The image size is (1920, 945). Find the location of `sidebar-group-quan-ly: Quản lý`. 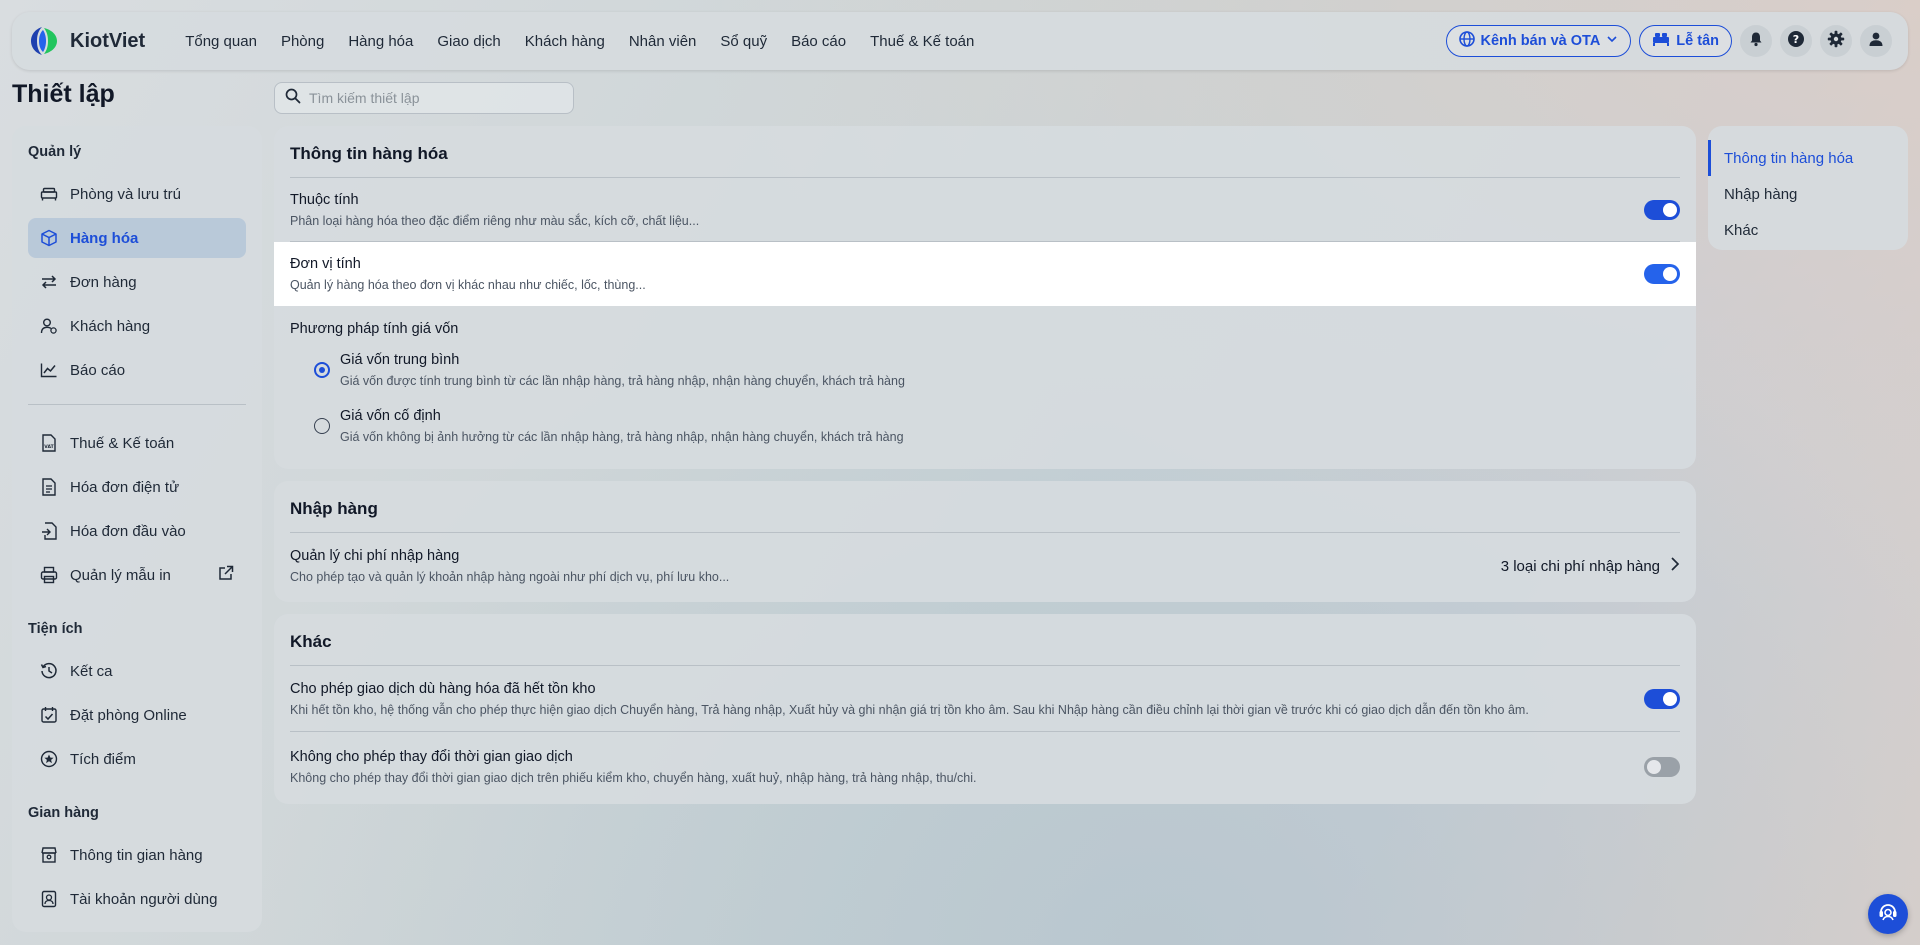

sidebar-group-quan-ly: Quản lý is located at coordinates (55, 152).